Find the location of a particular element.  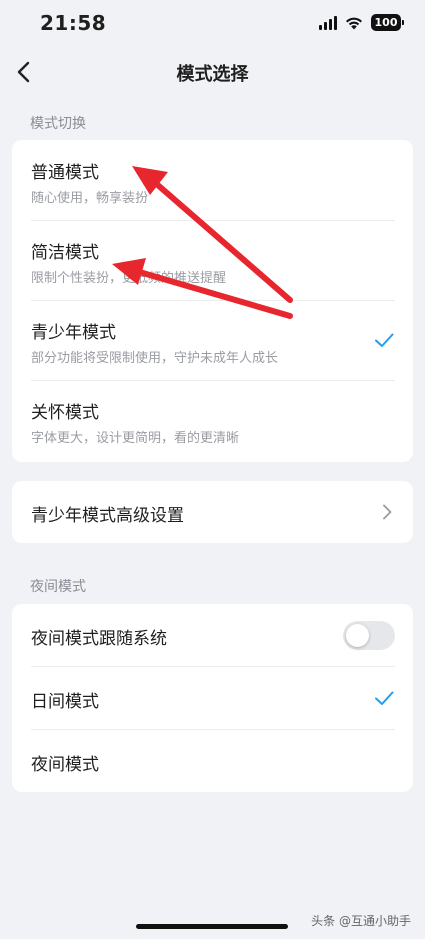

home-indicator is located at coordinates (212, 926).